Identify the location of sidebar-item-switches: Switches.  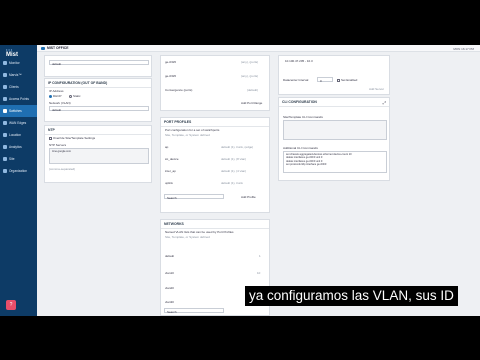
(18, 111).